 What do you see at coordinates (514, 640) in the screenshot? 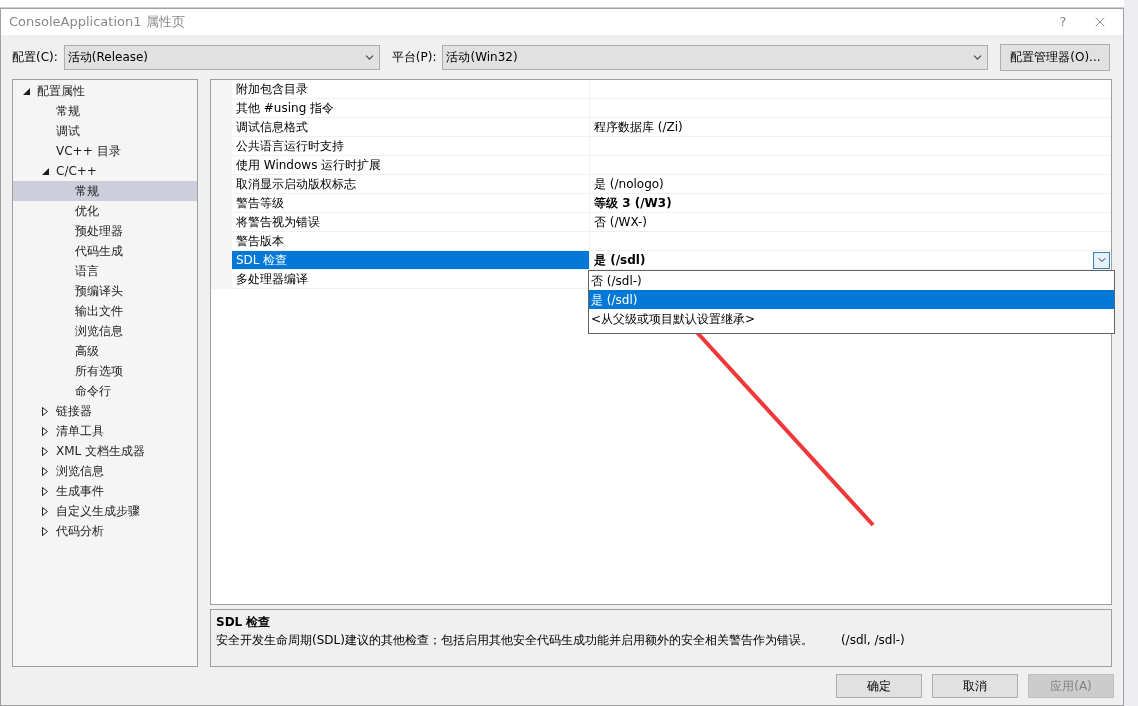
I see `description-text: 安全开发生命周期(SDL)建议的其他检查；包括启用其他安全代码生成功能并启用额外的安全相关警告作为错误。` at bounding box center [514, 640].